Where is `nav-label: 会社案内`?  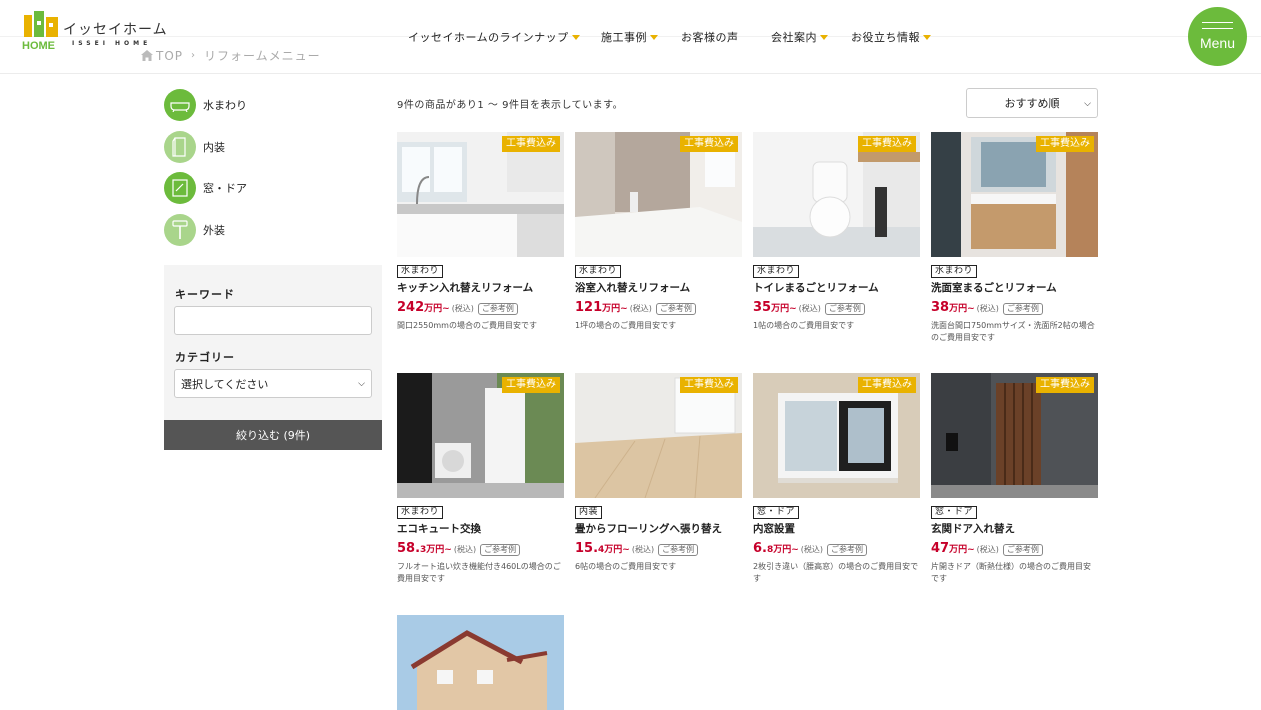 nav-label: 会社案内 is located at coordinates (794, 37).